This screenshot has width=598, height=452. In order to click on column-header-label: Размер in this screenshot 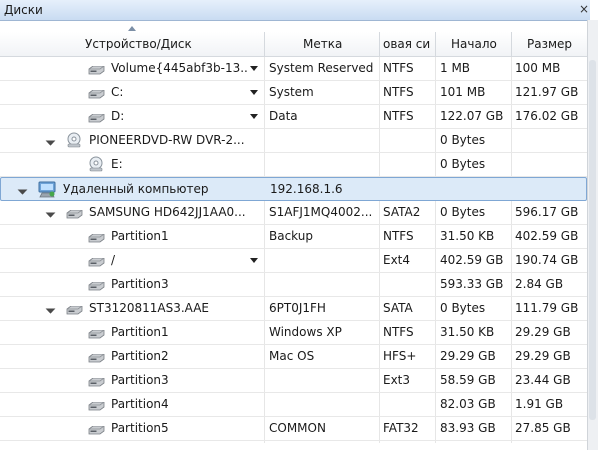, I will do `click(550, 44)`.